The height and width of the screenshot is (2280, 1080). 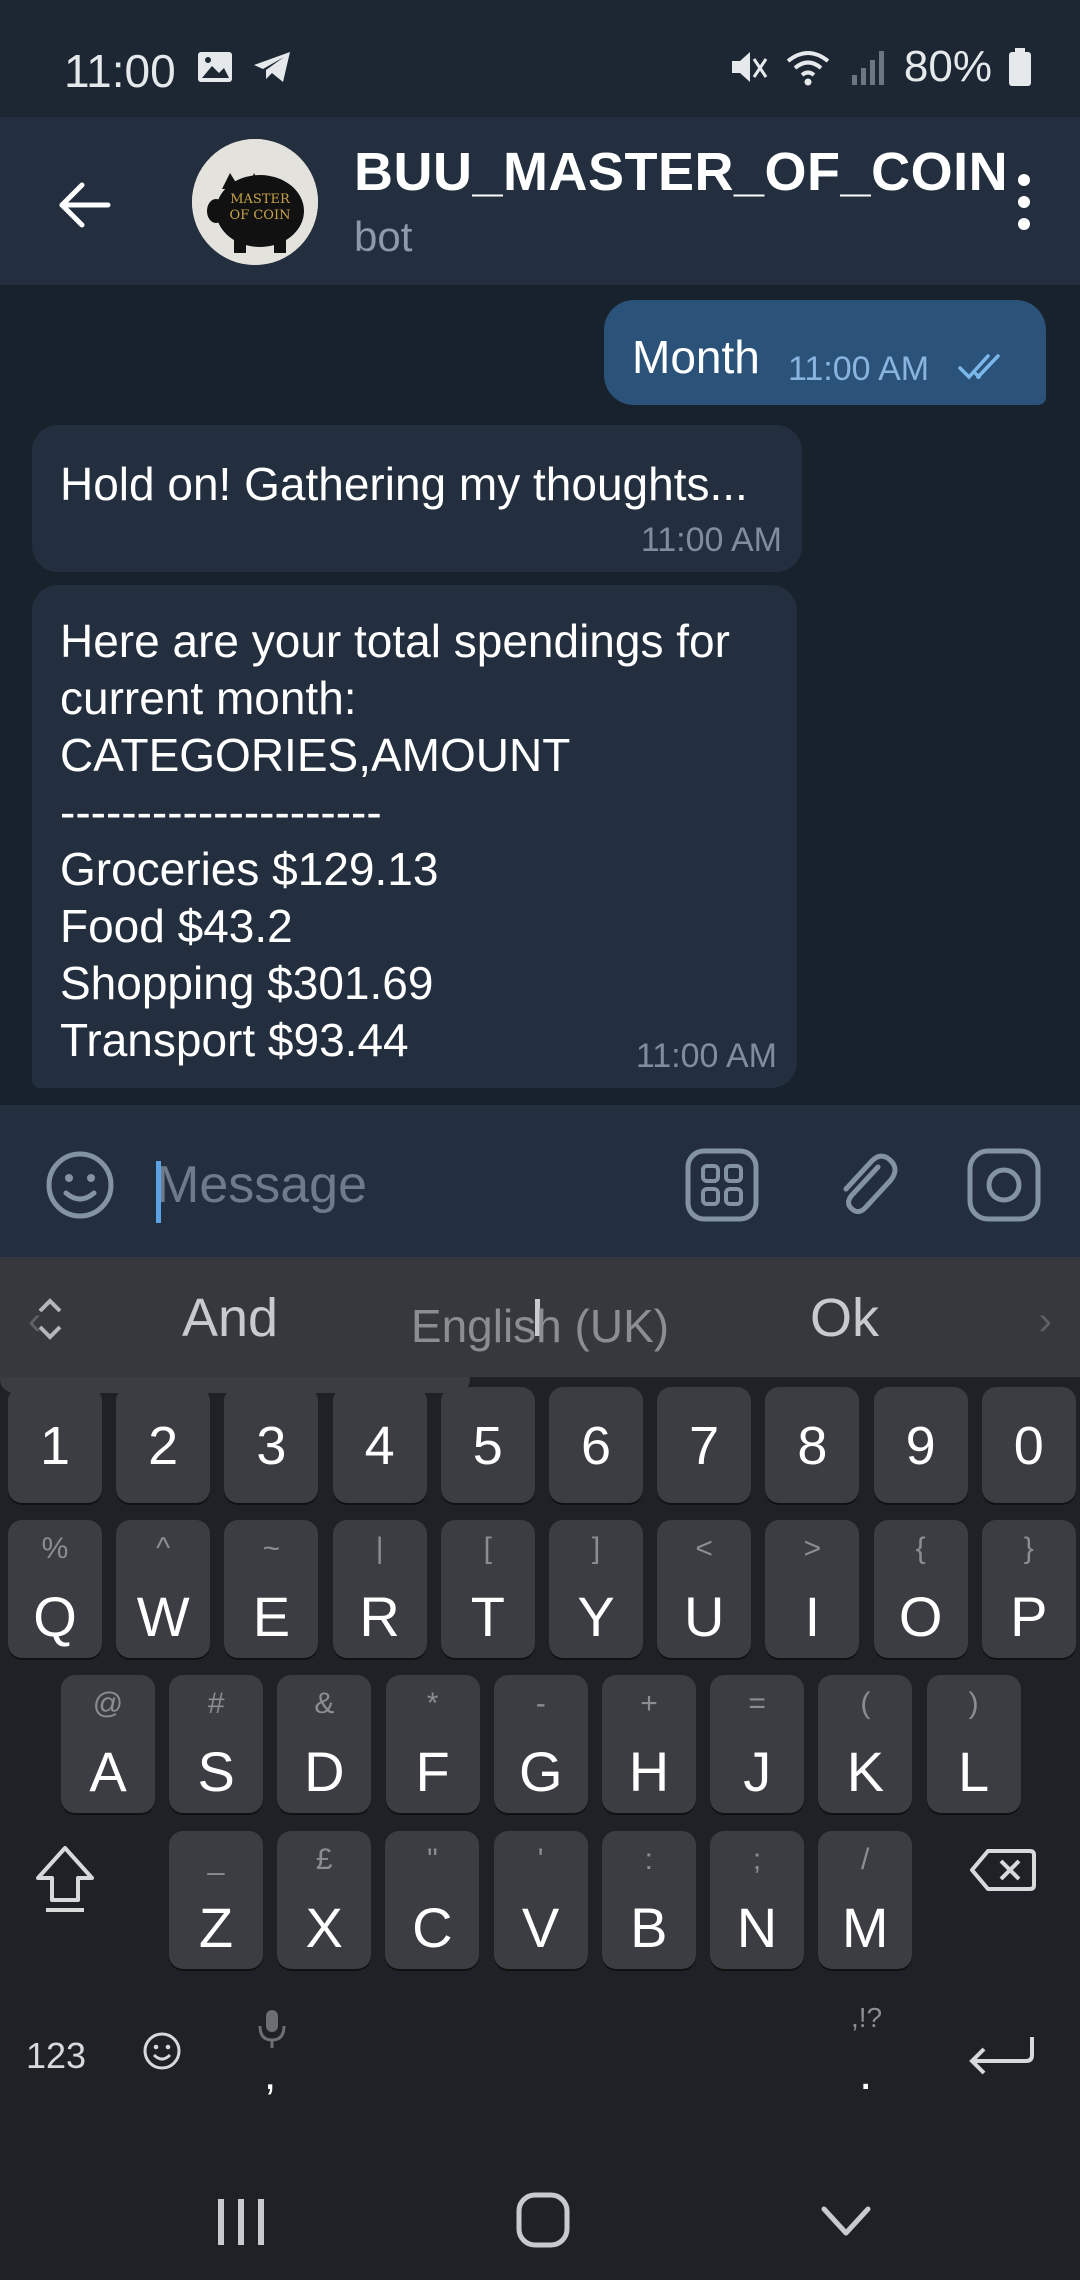 I want to click on key-letter: ] Y, so click(x=596, y=1589).